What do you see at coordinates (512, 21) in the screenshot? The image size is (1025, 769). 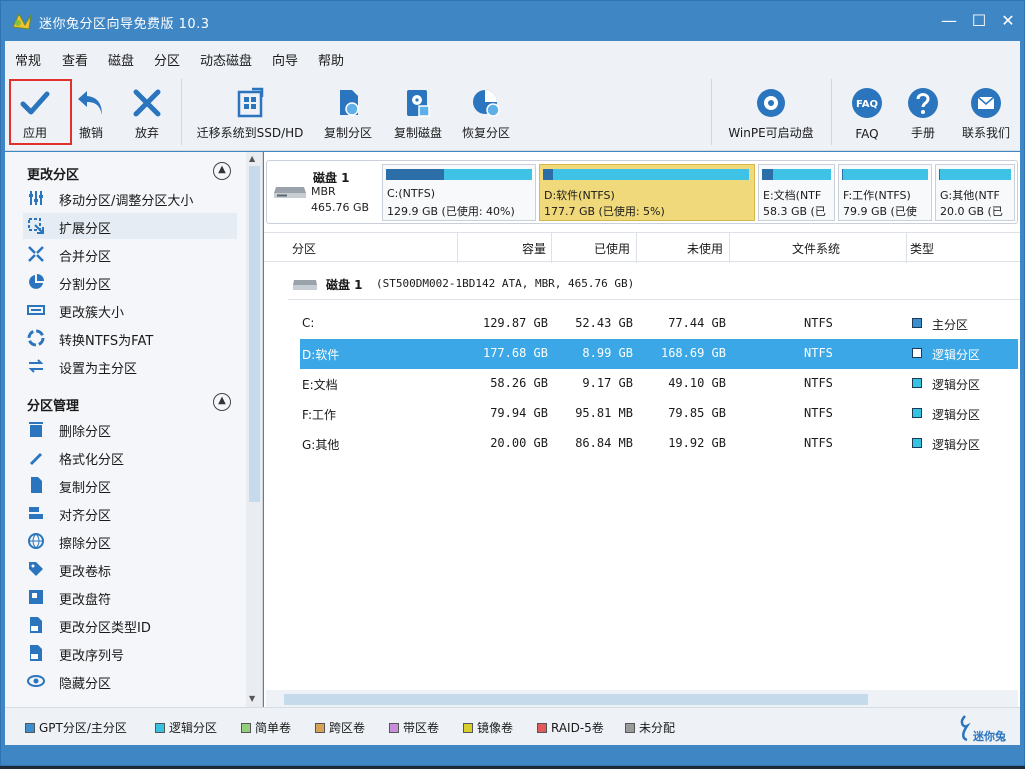 I see `title-bar: 迷你兔分区向导免费版 10.3 — ☐ ✕` at bounding box center [512, 21].